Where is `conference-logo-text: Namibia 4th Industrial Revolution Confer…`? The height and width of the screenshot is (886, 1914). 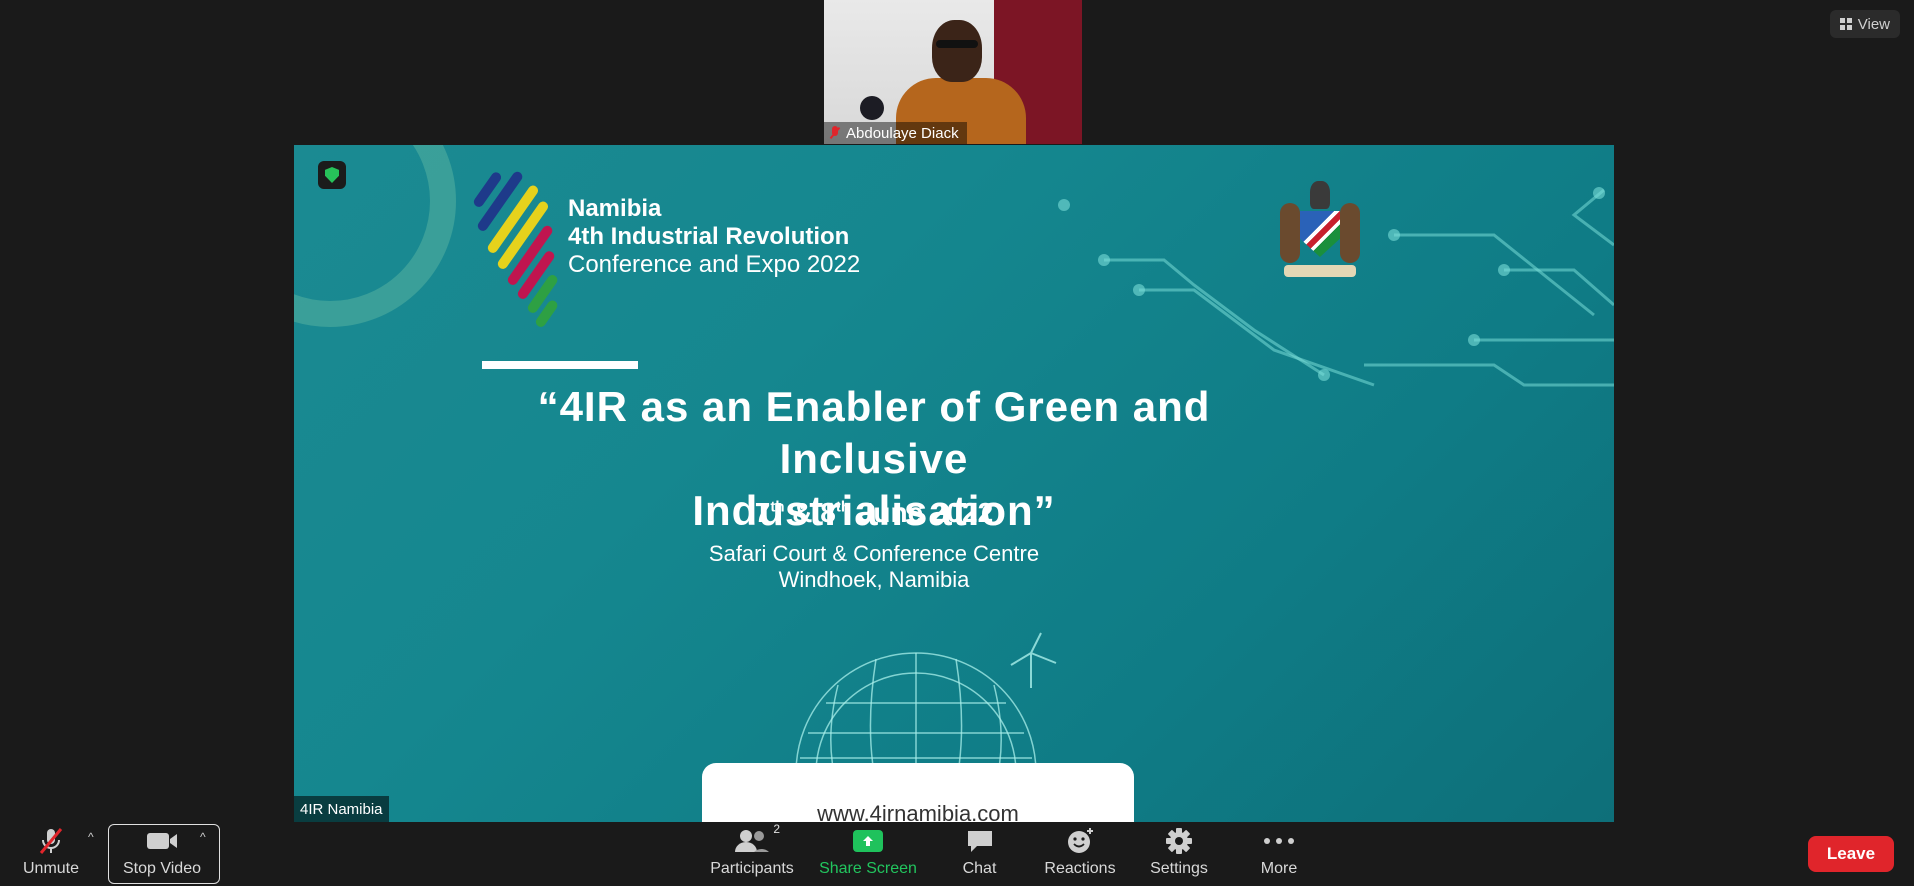
conference-logo-text: Namibia 4th Industrial Revolution Confer… is located at coordinates (714, 237).